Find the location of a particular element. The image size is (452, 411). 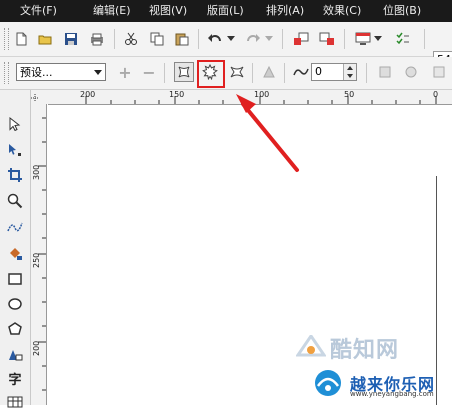

horizontal-ruler: 200 150 100 50 0 is located at coordinates (250, 97).